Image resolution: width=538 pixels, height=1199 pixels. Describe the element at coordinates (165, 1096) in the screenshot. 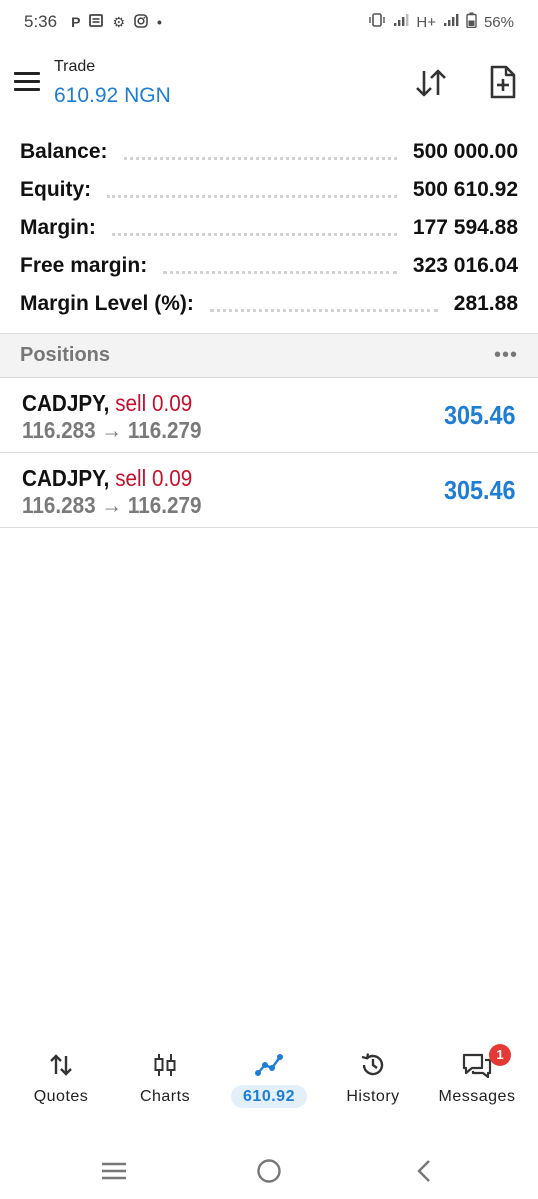

I see `nav-label: Charts` at that location.